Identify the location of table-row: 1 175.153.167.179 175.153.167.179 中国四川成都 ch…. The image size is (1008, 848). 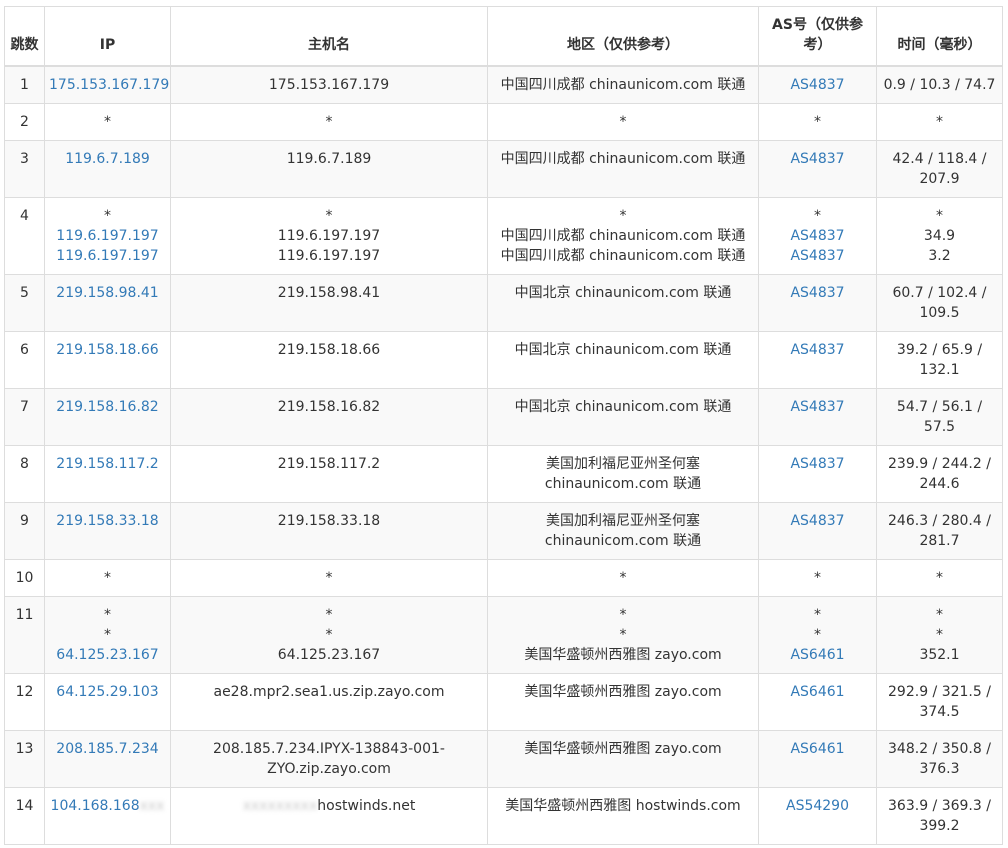
(503, 84).